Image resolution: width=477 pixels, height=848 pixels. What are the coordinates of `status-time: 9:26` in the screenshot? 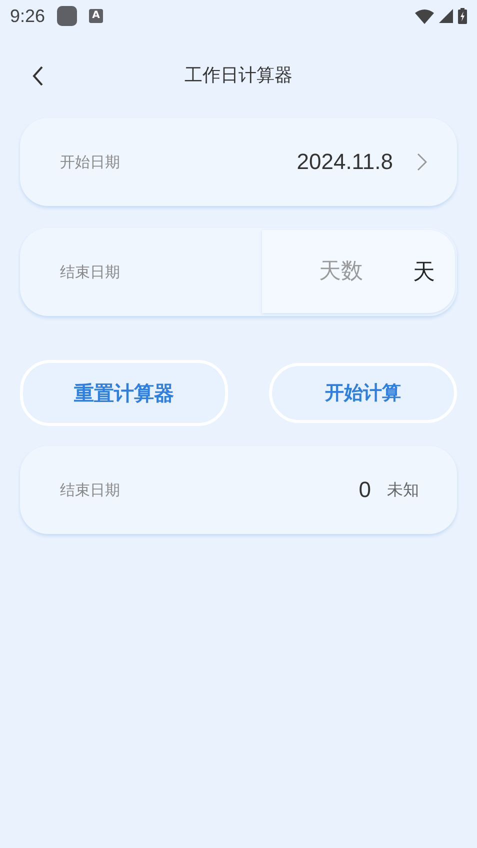 It's located at (28, 16).